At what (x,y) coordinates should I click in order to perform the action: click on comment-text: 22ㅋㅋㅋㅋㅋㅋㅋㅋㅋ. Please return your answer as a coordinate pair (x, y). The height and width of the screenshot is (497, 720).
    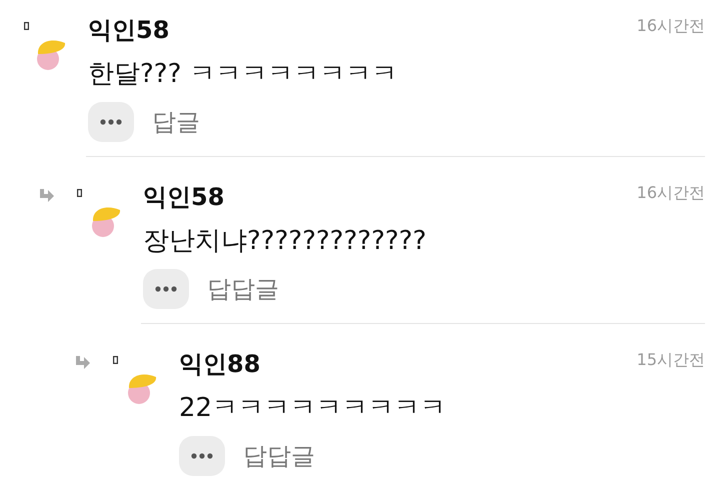
    Looking at the image, I should click on (313, 408).